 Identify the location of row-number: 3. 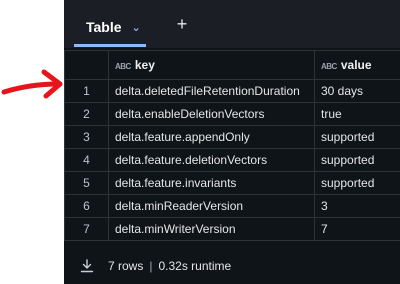
(86, 137).